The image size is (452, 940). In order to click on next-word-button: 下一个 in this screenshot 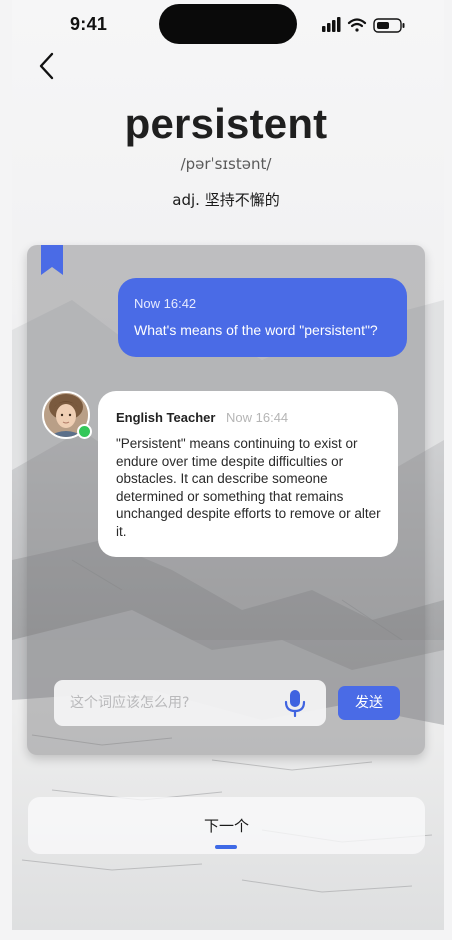, I will do `click(226, 825)`.